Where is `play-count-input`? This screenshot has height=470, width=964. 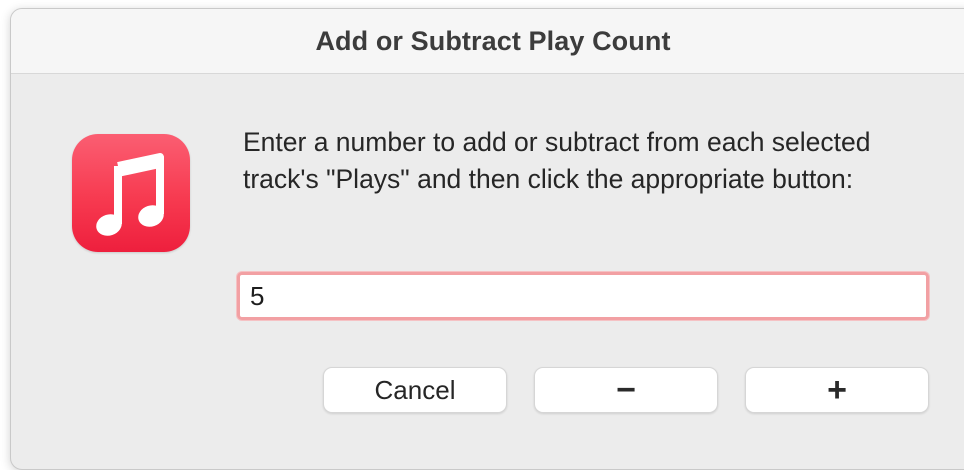
play-count-input is located at coordinates (583, 296).